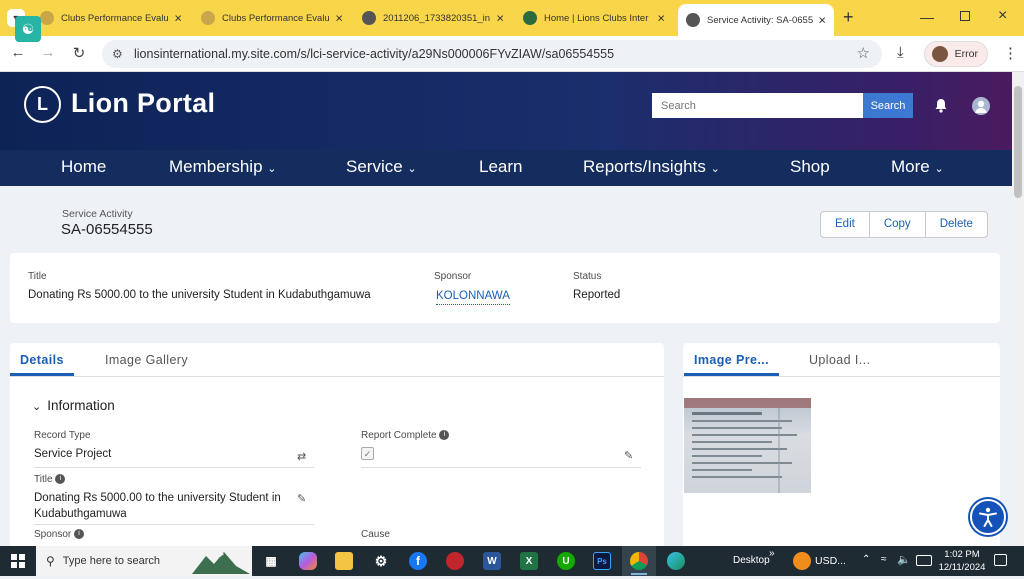 The height and width of the screenshot is (579, 1024). What do you see at coordinates (845, 224) in the screenshot?
I see `edit-button: Edit` at bounding box center [845, 224].